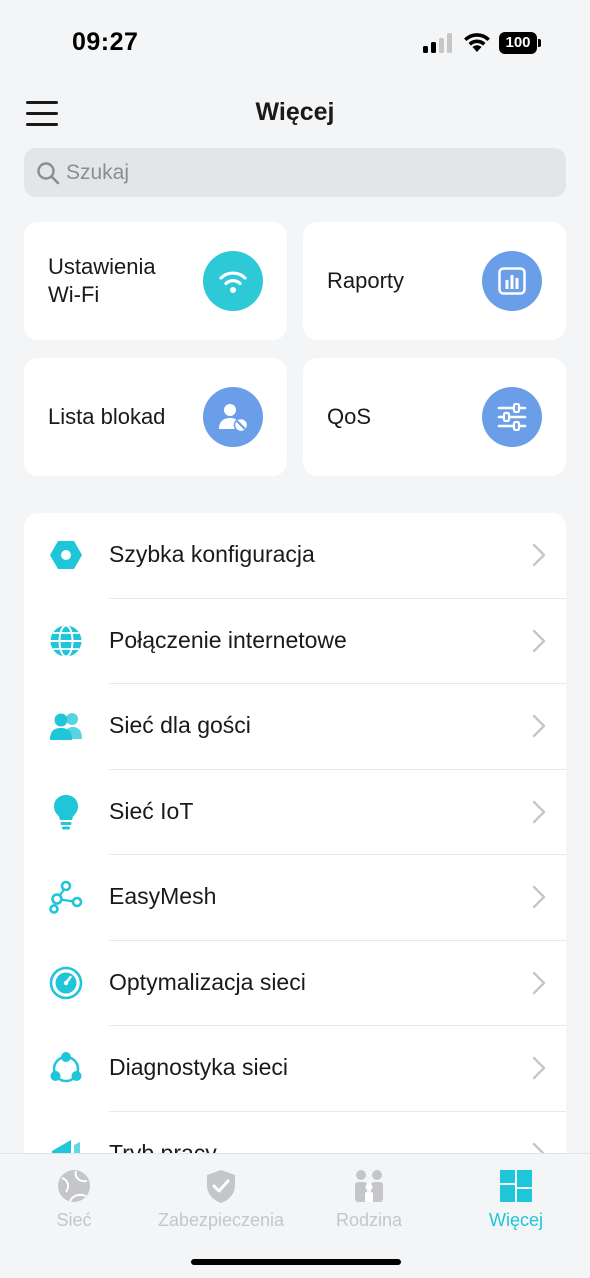 The width and height of the screenshot is (590, 1278). What do you see at coordinates (516, 1186) in the screenshot?
I see `grid-icon` at bounding box center [516, 1186].